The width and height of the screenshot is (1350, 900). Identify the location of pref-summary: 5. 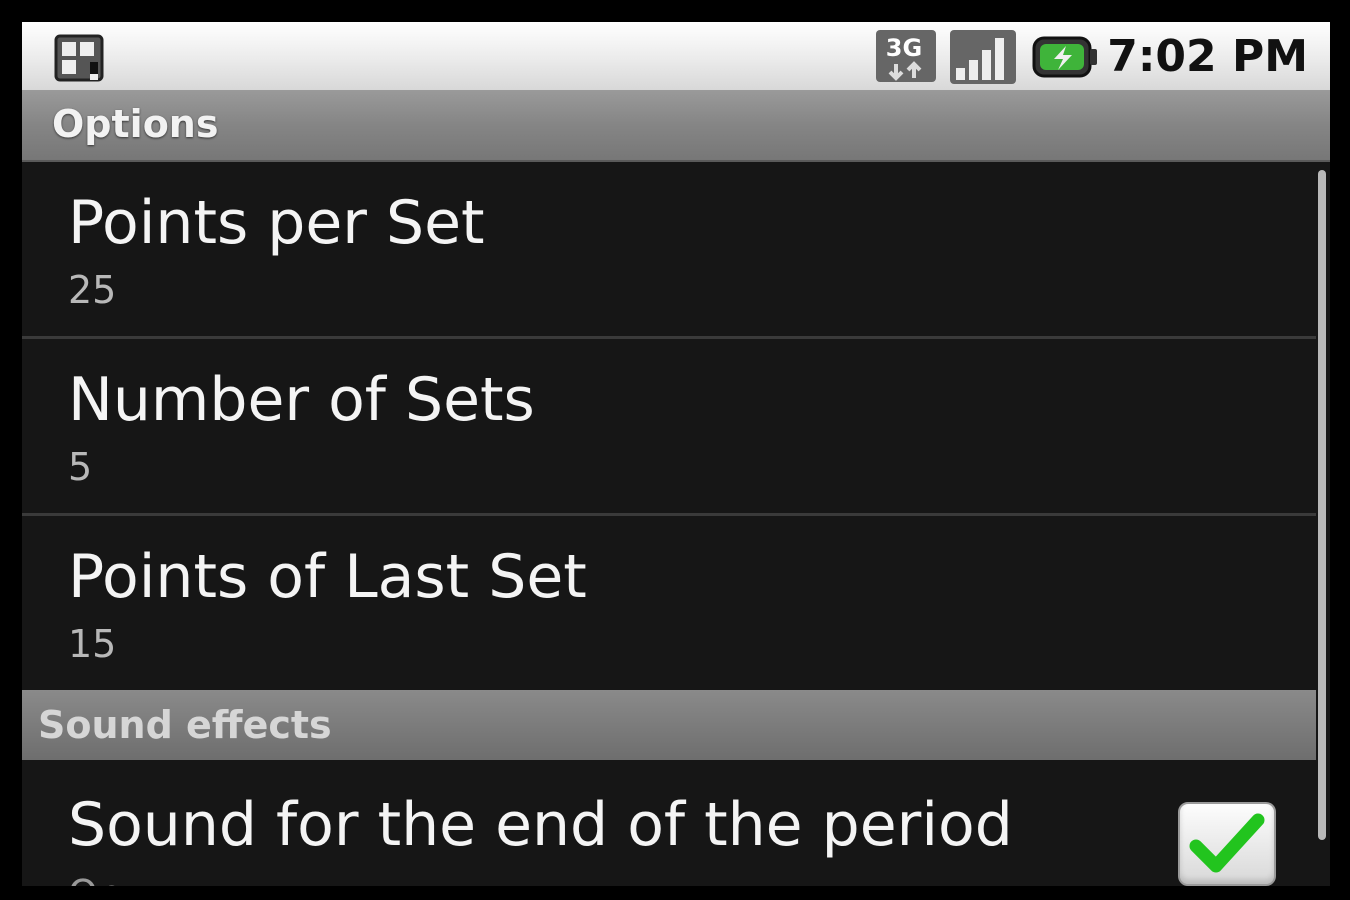
(80, 467).